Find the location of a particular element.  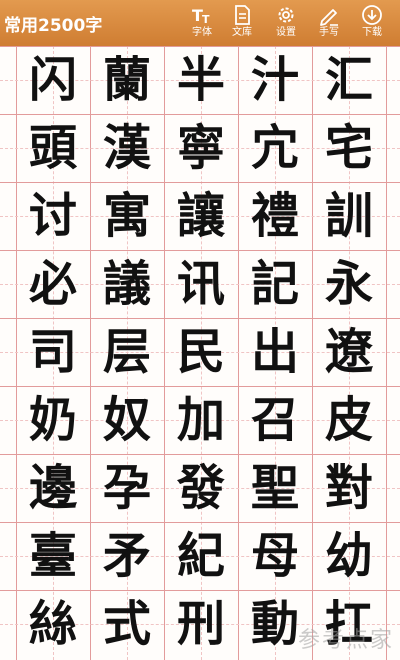

font-icon: T T is located at coordinates (201, 16).